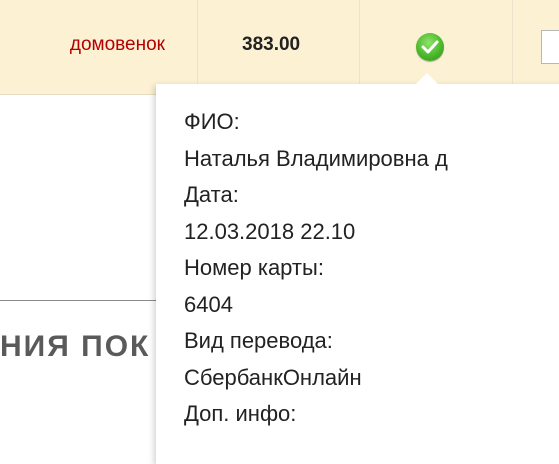 This screenshot has width=559, height=464. Describe the element at coordinates (75, 346) in the screenshot. I see `section-title: НИЯ ПОК` at that location.